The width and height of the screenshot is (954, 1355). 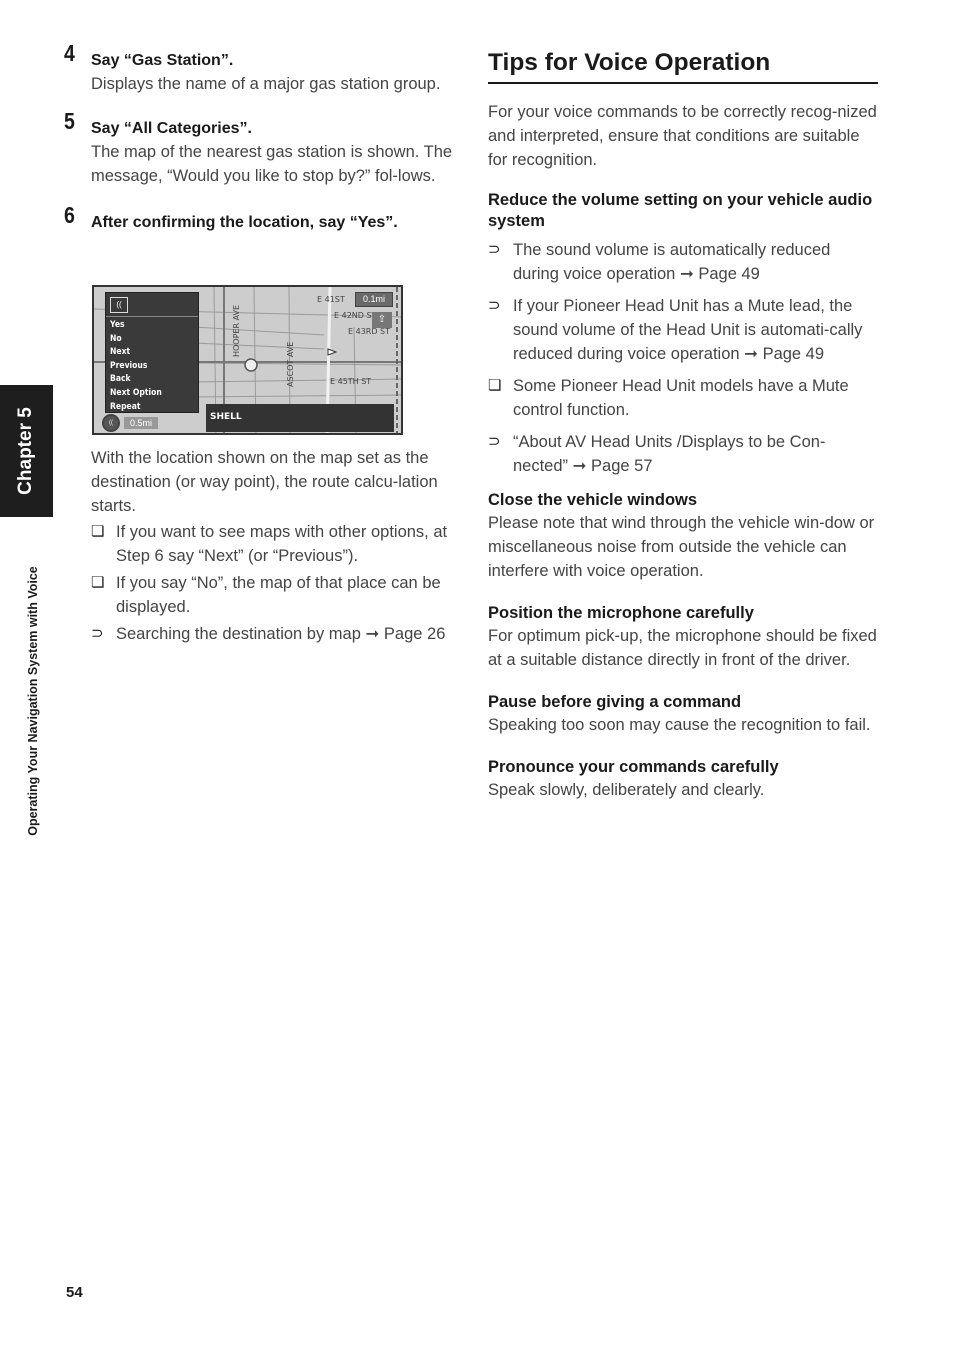 What do you see at coordinates (615, 702) in the screenshot?
I see `tip-heading: Pause before giving a command` at bounding box center [615, 702].